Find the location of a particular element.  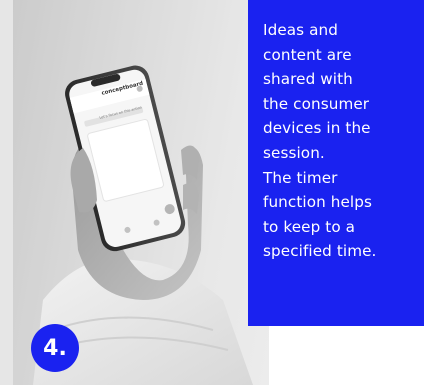

step-number-badge: 4. is located at coordinates (55, 348).